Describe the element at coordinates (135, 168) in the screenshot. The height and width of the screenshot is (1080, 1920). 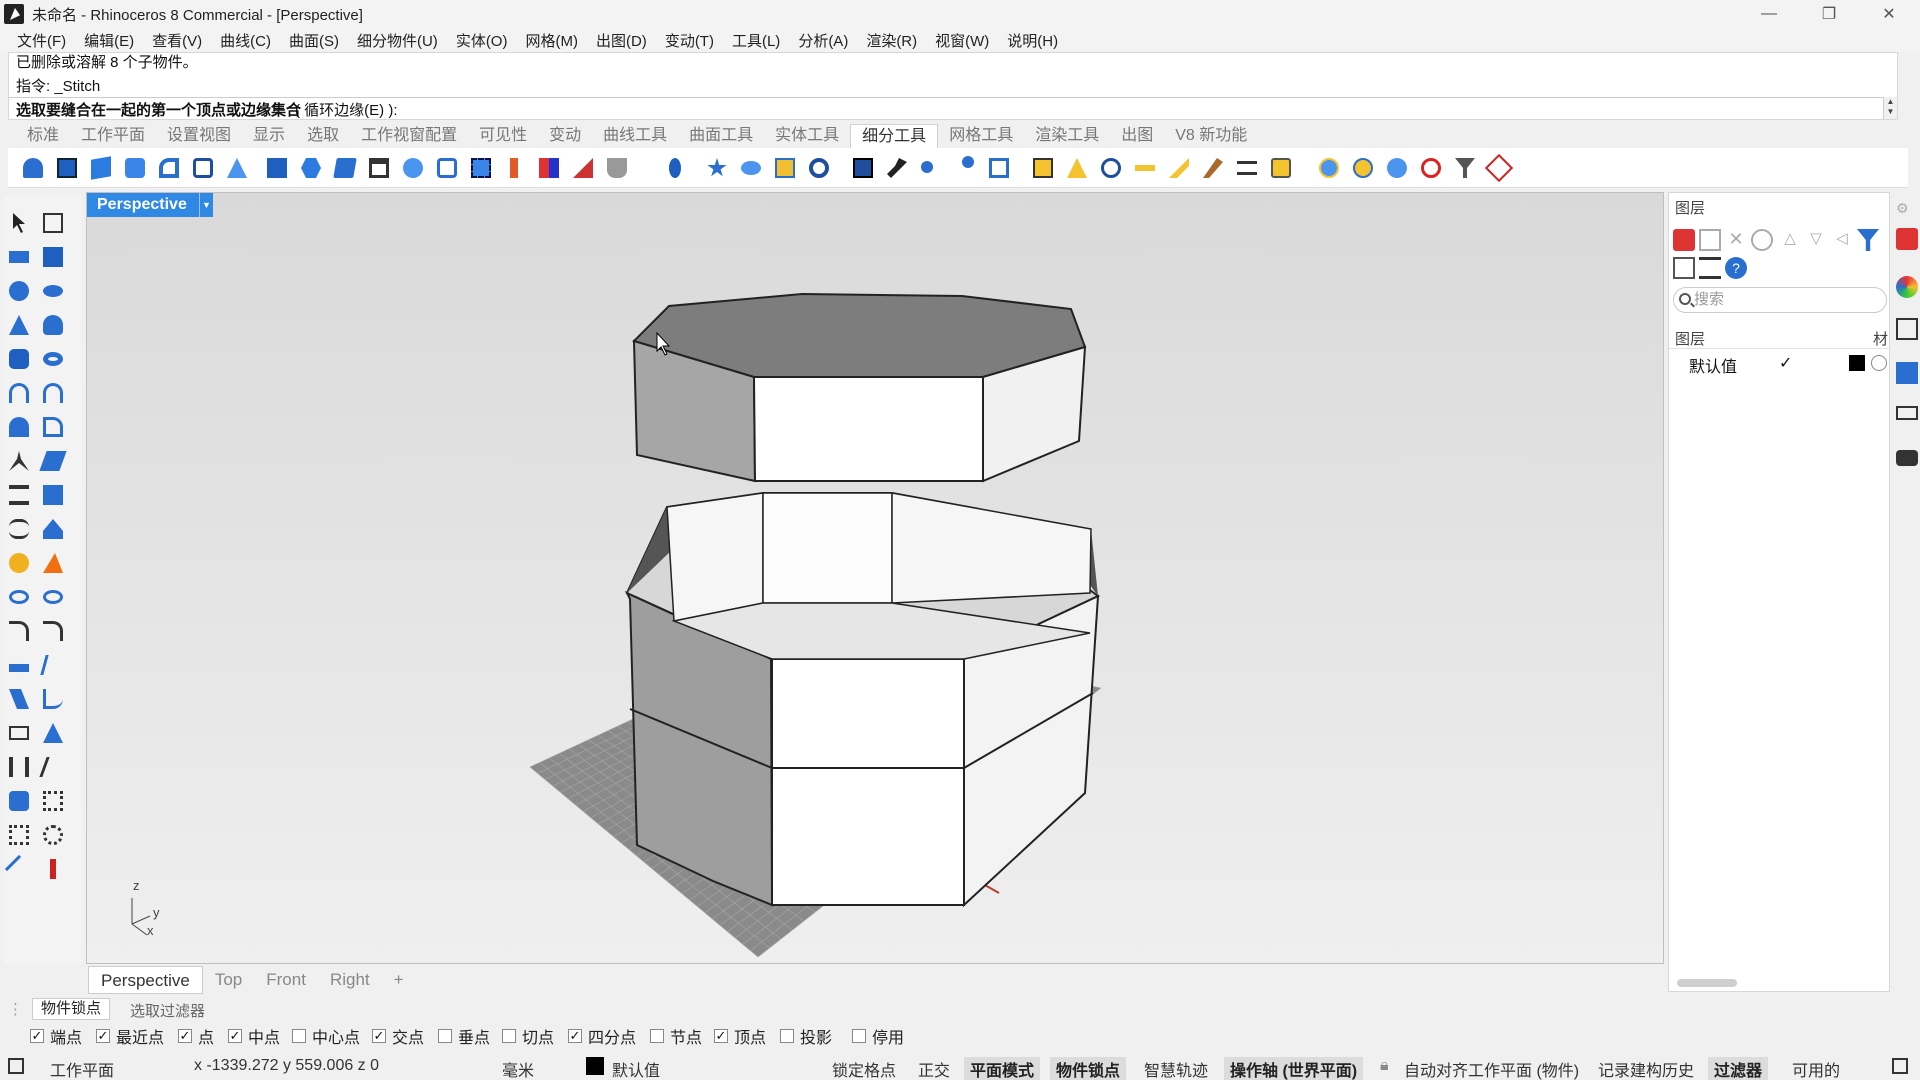
I see `subd-cylinder-icon` at that location.